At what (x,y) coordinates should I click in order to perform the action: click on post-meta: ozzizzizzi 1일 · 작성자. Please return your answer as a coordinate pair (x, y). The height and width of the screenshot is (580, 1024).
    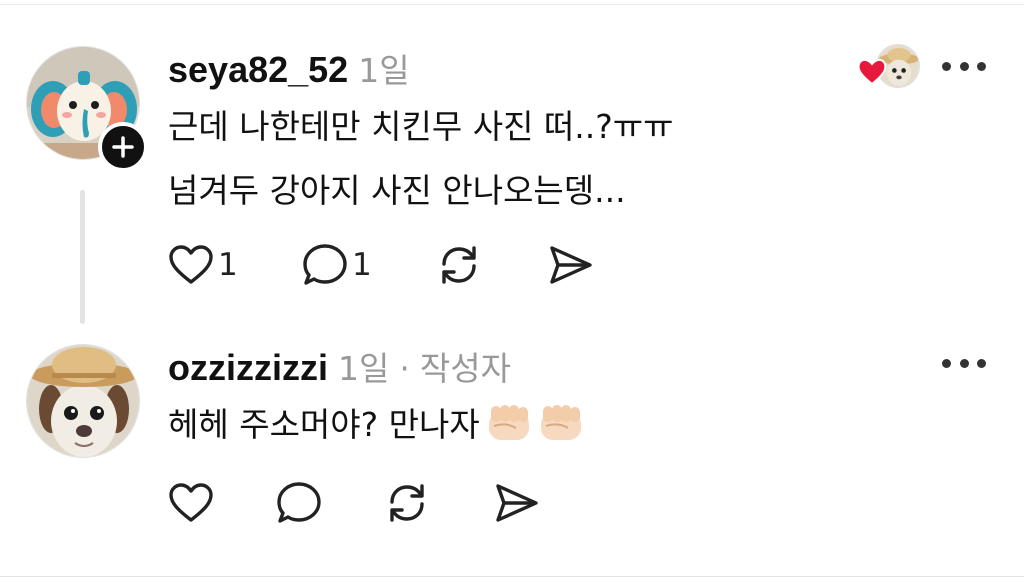
    Looking at the image, I should click on (376, 366).